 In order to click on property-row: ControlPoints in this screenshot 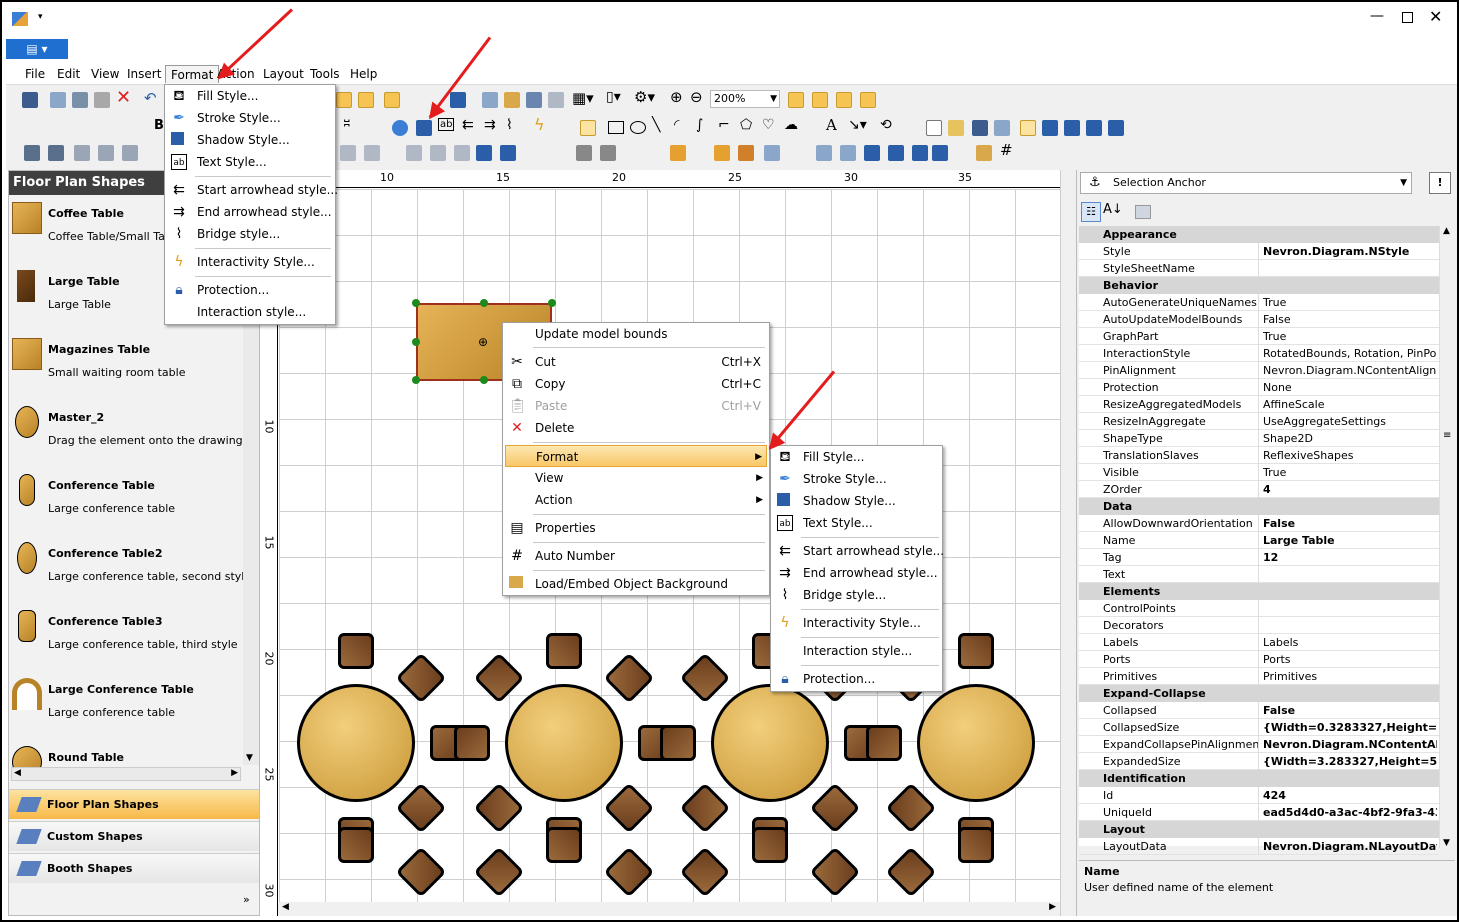, I will do `click(1259, 608)`.